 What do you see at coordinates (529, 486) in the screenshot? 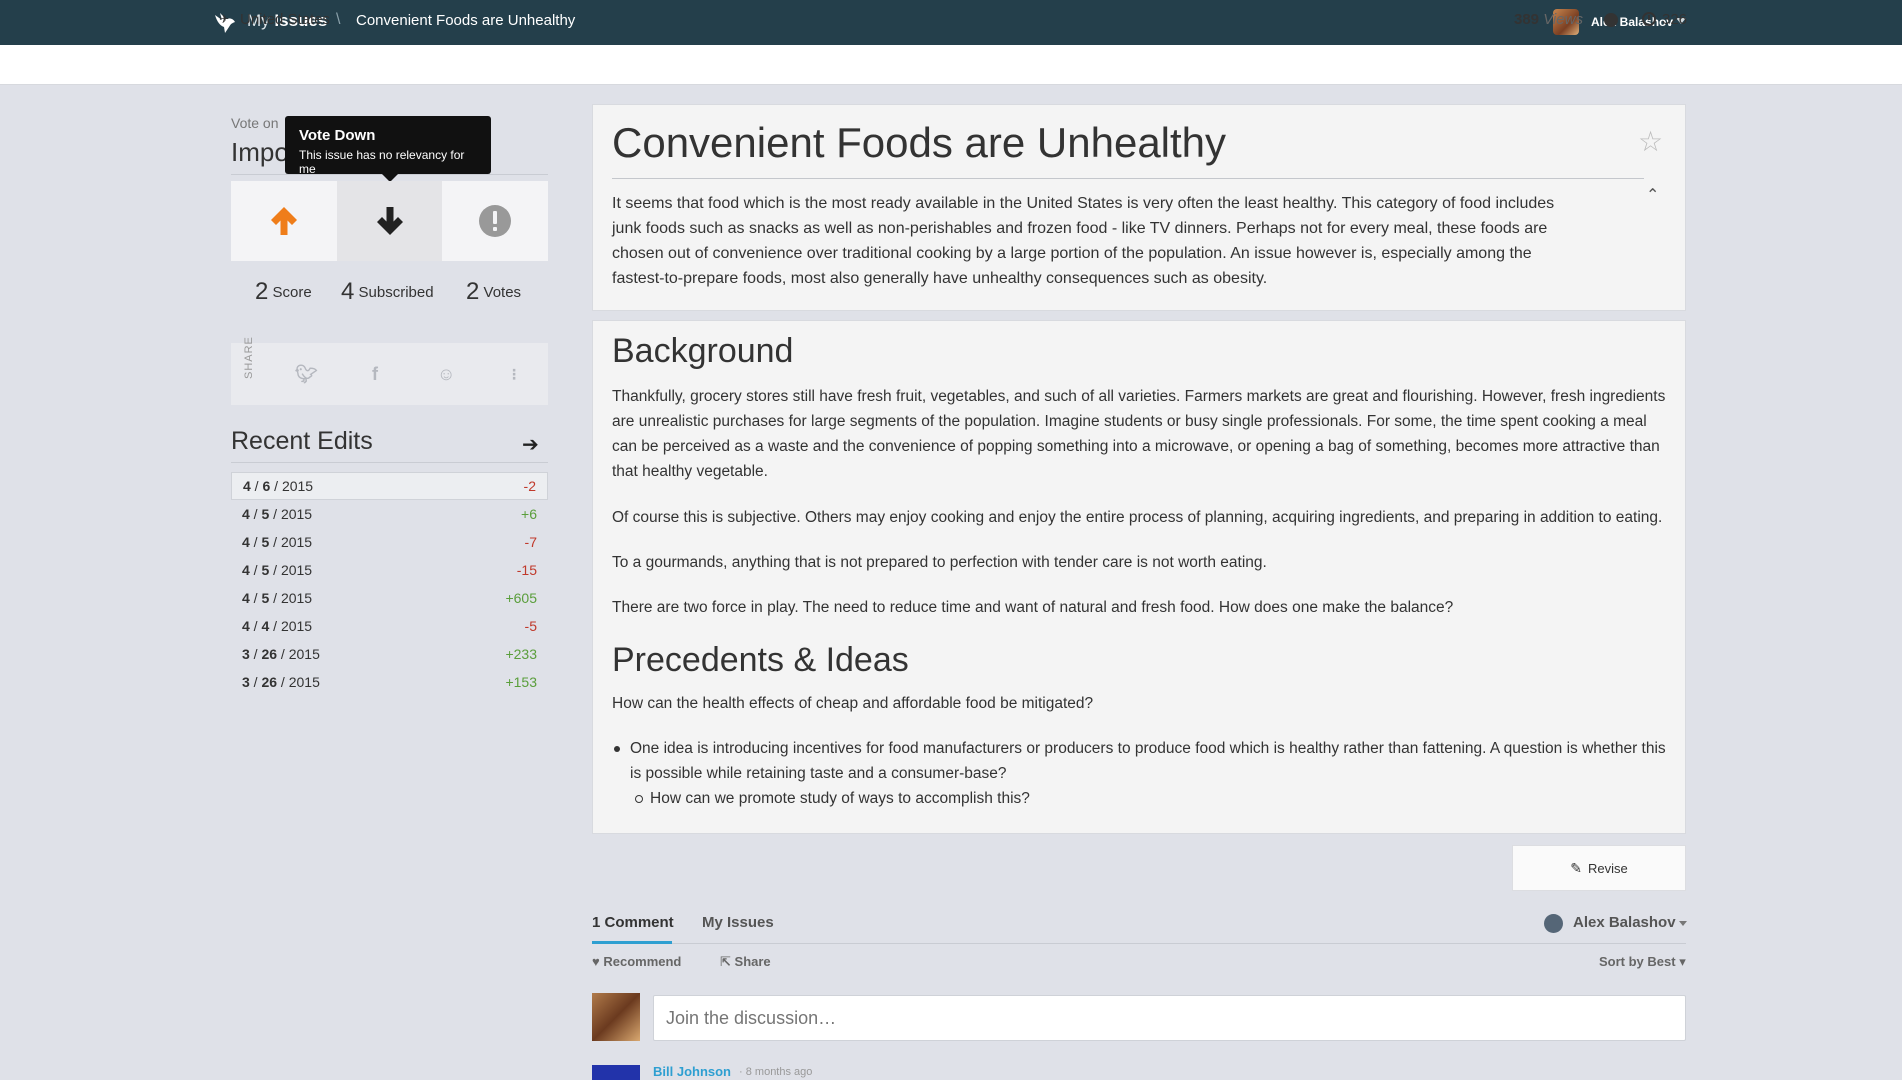
I see `edit-delta: -2` at bounding box center [529, 486].